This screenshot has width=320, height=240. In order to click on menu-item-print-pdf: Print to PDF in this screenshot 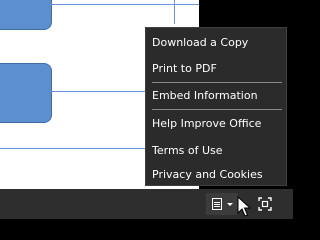, I will do `click(216, 68)`.